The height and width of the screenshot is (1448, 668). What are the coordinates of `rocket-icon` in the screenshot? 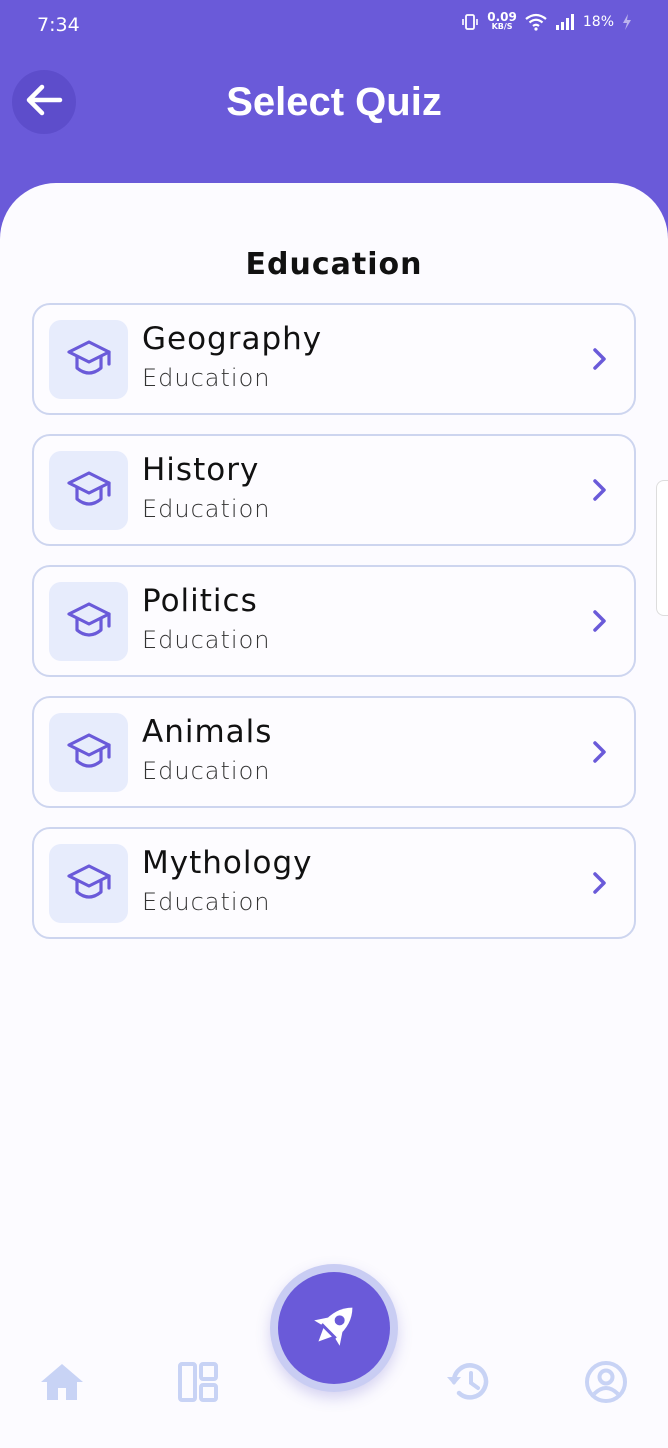 It's located at (334, 1328).